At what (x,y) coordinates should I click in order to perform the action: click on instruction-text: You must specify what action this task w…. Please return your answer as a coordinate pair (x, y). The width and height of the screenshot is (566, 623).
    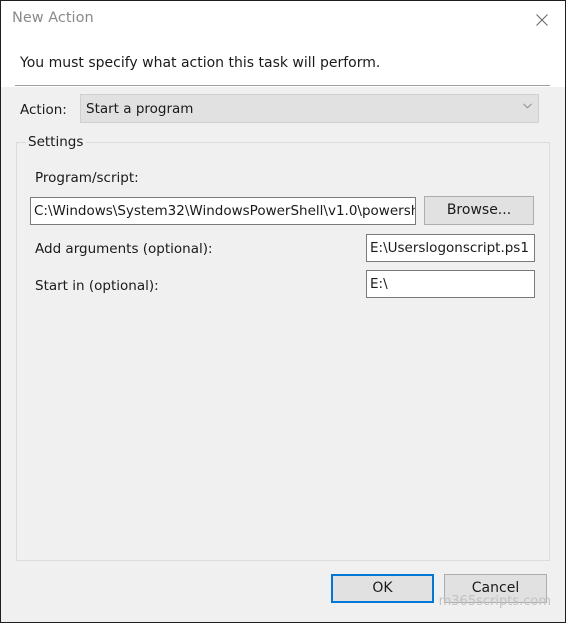
    Looking at the image, I should click on (200, 63).